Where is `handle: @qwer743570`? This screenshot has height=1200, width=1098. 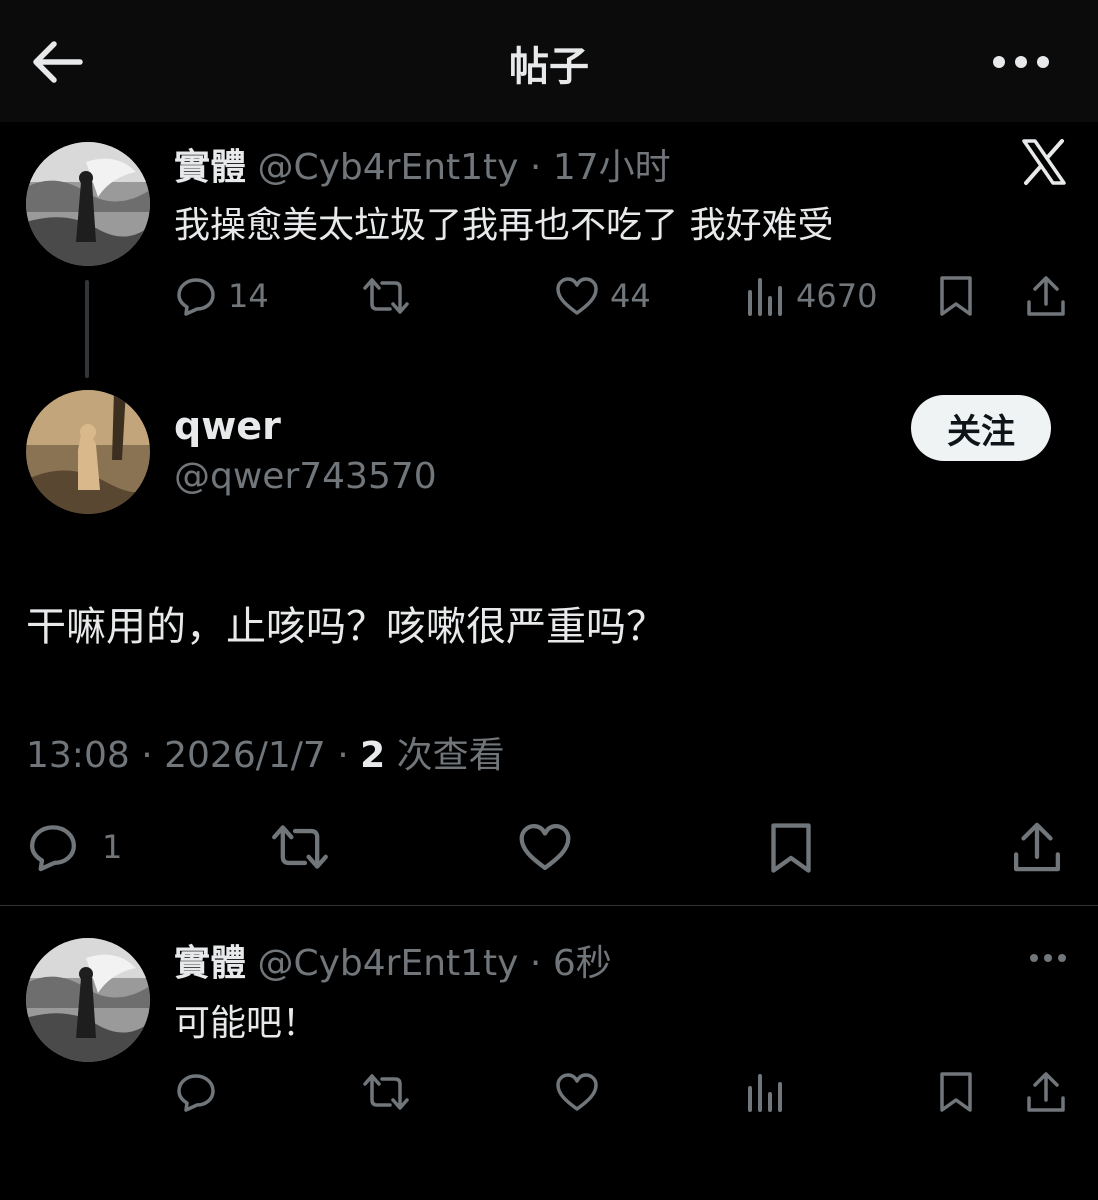 handle: @qwer743570 is located at coordinates (305, 476).